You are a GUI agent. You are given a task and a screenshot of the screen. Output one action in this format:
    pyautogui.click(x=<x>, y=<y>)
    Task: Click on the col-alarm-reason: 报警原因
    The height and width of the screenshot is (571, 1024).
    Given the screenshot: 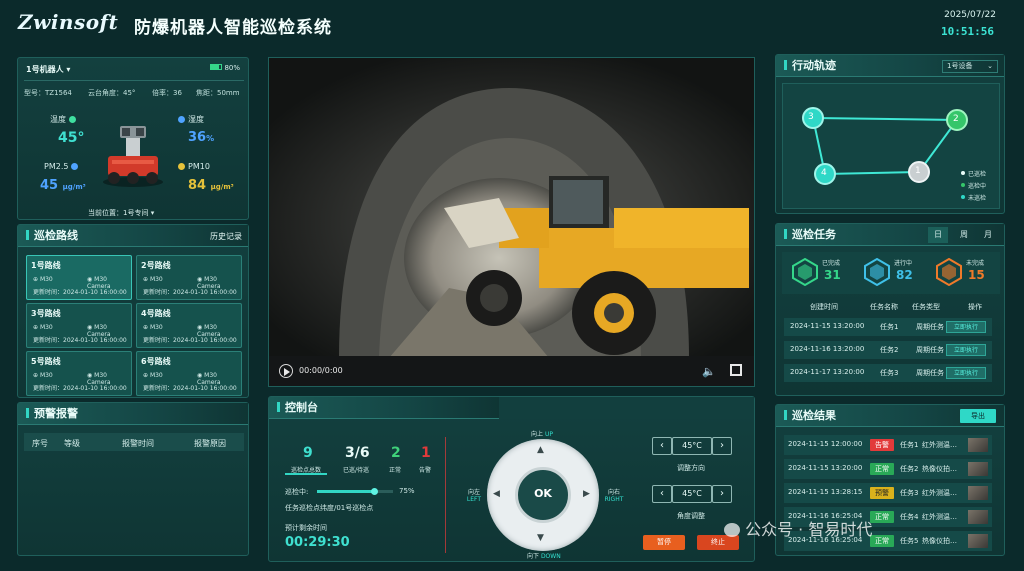 What is the action you would take?
    pyautogui.click(x=210, y=443)
    